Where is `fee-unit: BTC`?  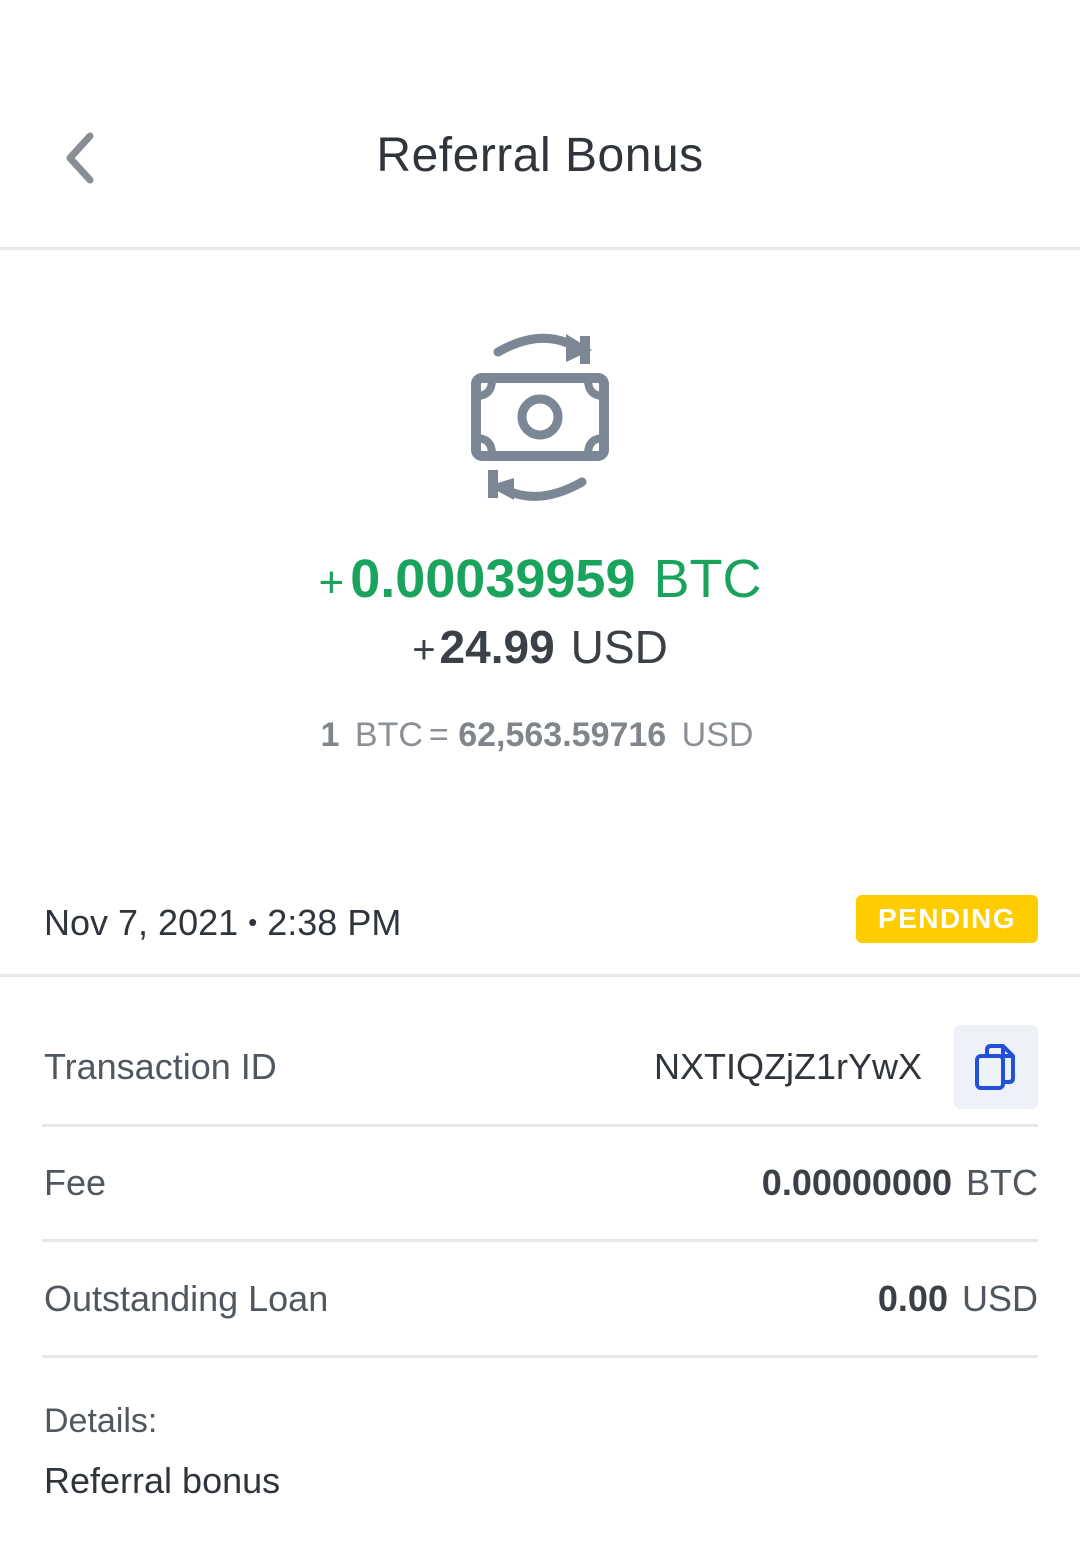
fee-unit: BTC is located at coordinates (1002, 1182).